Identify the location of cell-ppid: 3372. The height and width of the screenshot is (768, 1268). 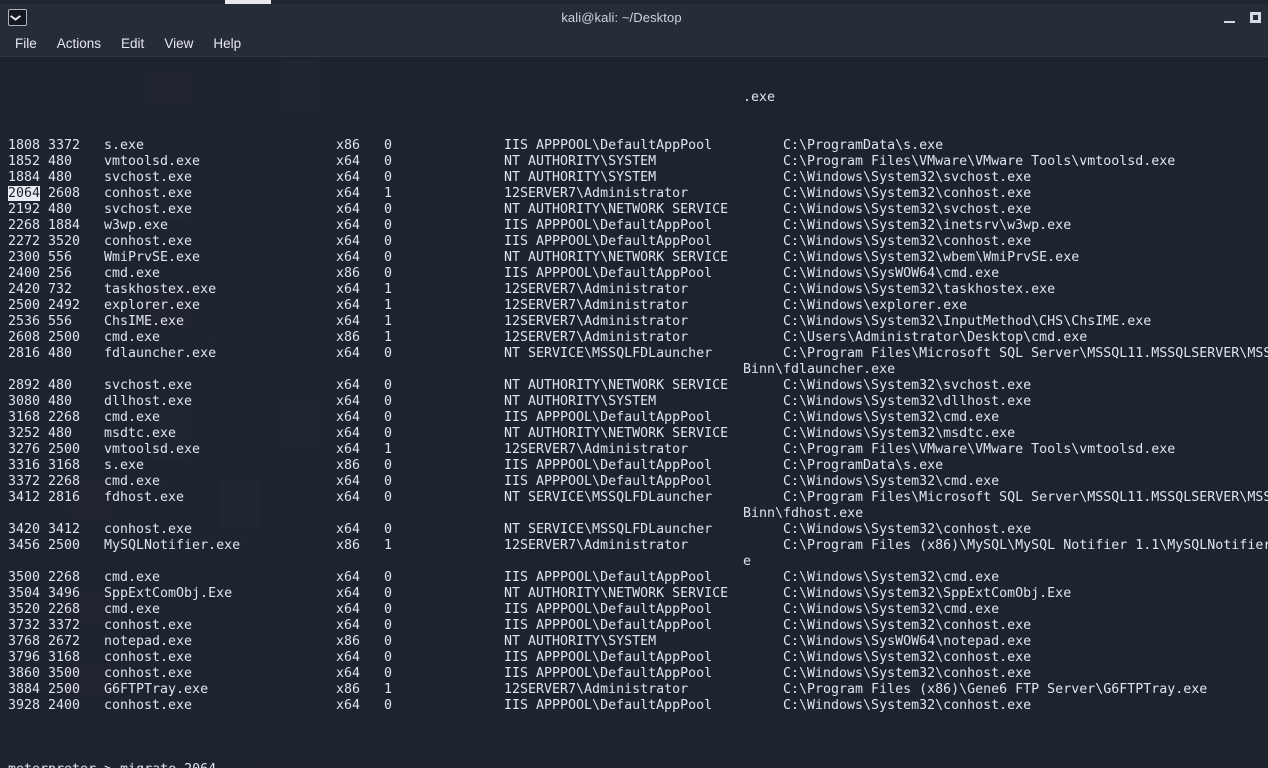
(64, 625).